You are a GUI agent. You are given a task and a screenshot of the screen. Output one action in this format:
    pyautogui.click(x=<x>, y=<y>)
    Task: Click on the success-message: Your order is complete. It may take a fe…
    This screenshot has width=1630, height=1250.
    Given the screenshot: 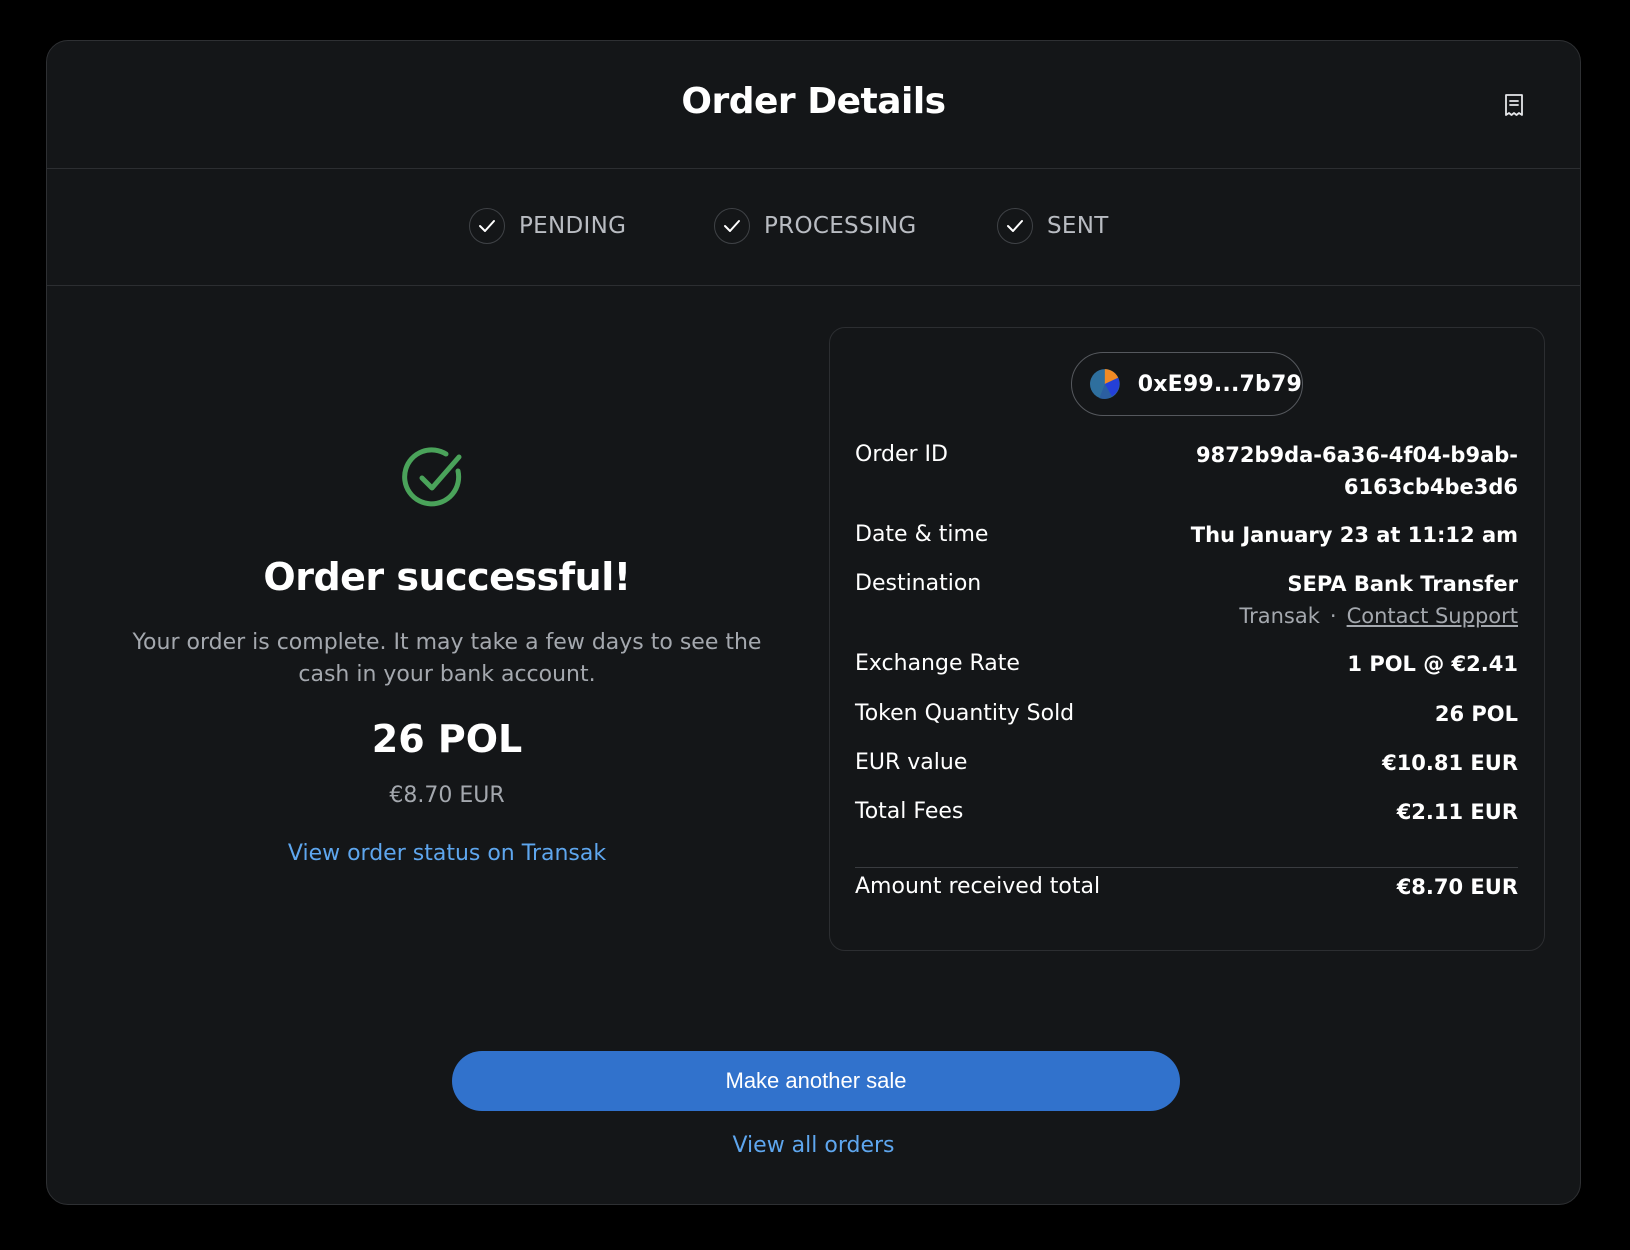 What is the action you would take?
    pyautogui.click(x=447, y=658)
    